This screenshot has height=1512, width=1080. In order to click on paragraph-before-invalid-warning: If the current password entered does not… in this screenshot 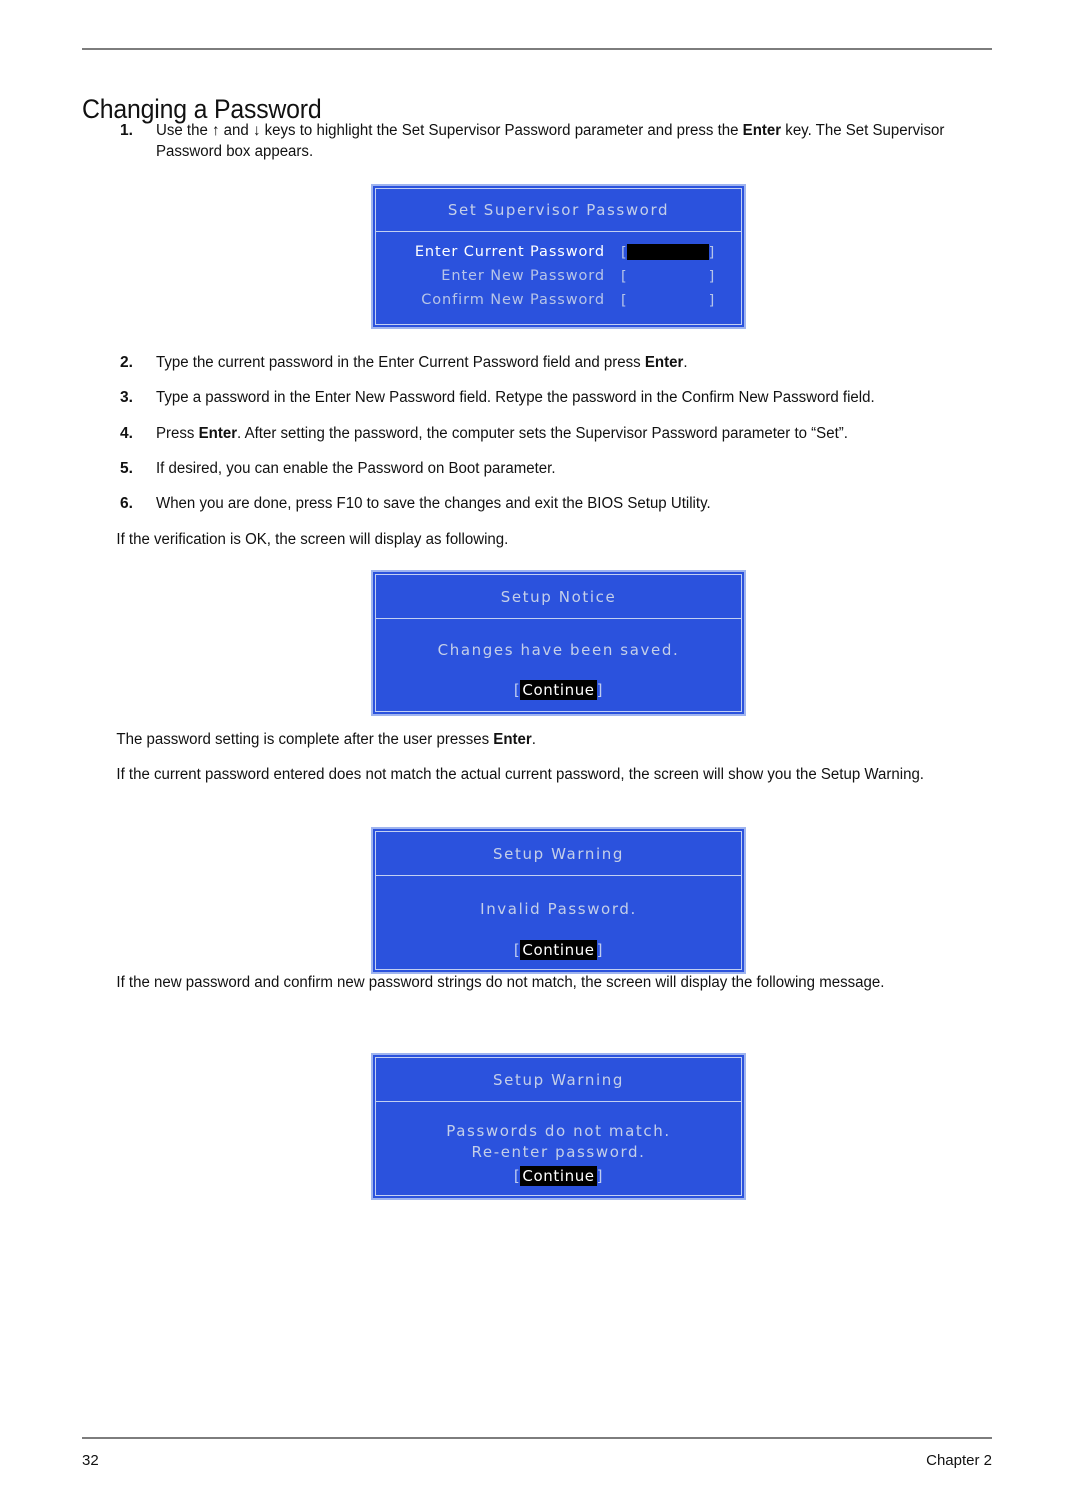, I will do `click(520, 775)`.